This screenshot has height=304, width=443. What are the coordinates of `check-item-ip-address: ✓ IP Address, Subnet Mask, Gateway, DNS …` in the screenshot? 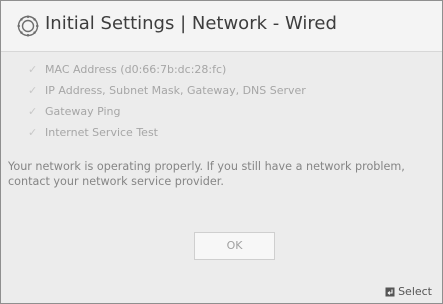 It's located at (167, 90).